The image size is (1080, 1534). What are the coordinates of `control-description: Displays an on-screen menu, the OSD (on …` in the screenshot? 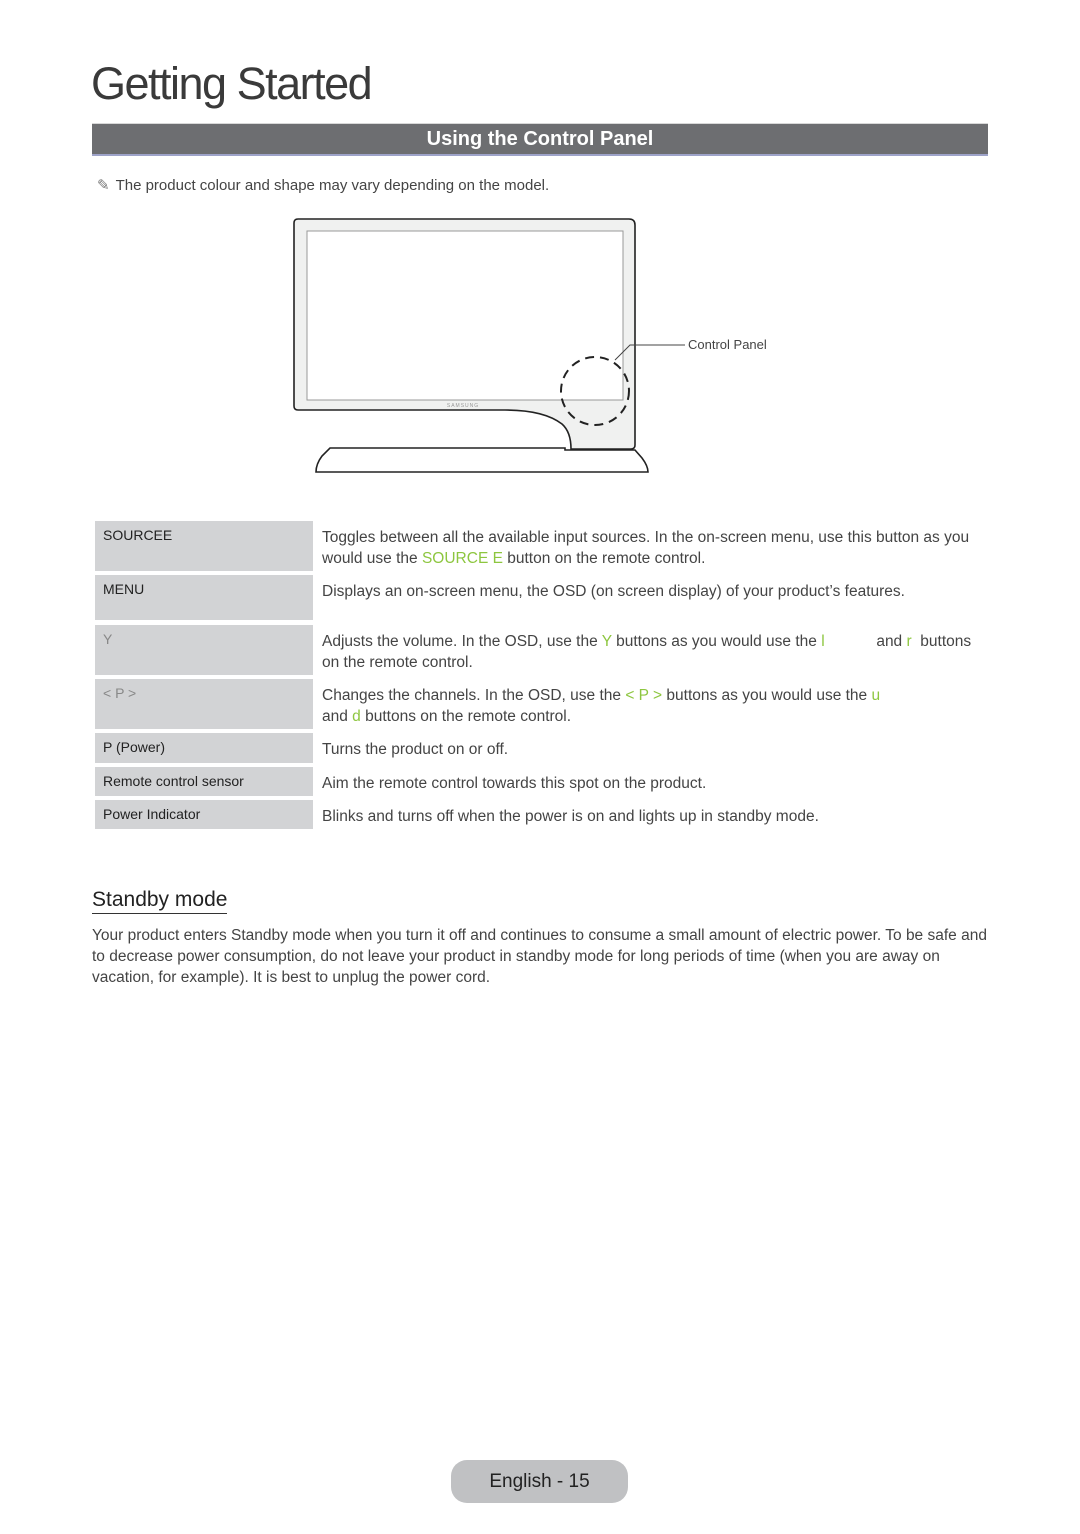 It's located at (613, 591).